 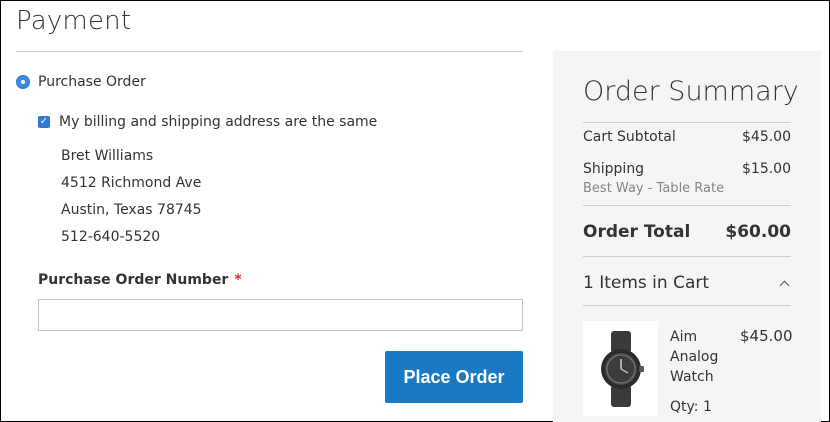 What do you see at coordinates (766, 336) in the screenshot?
I see `product-price: $45.00` at bounding box center [766, 336].